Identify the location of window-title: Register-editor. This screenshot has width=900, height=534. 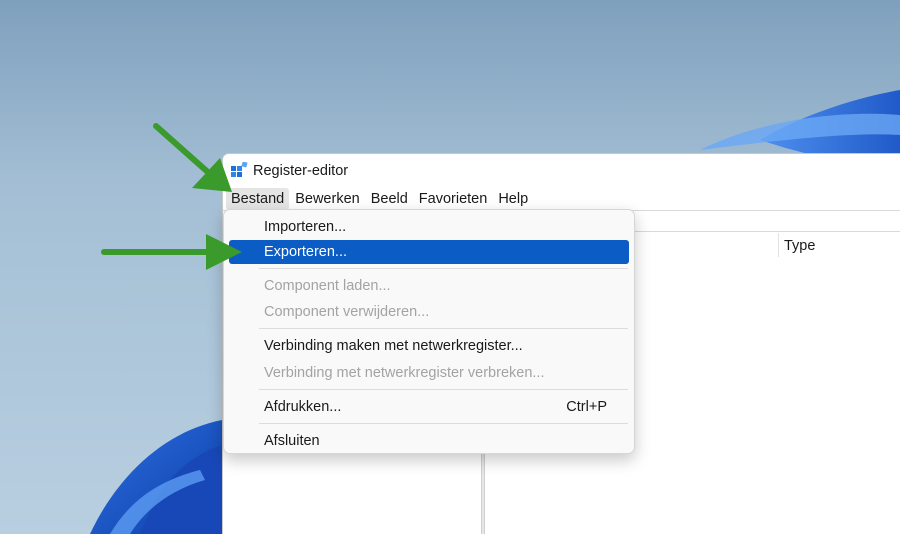
(301, 171).